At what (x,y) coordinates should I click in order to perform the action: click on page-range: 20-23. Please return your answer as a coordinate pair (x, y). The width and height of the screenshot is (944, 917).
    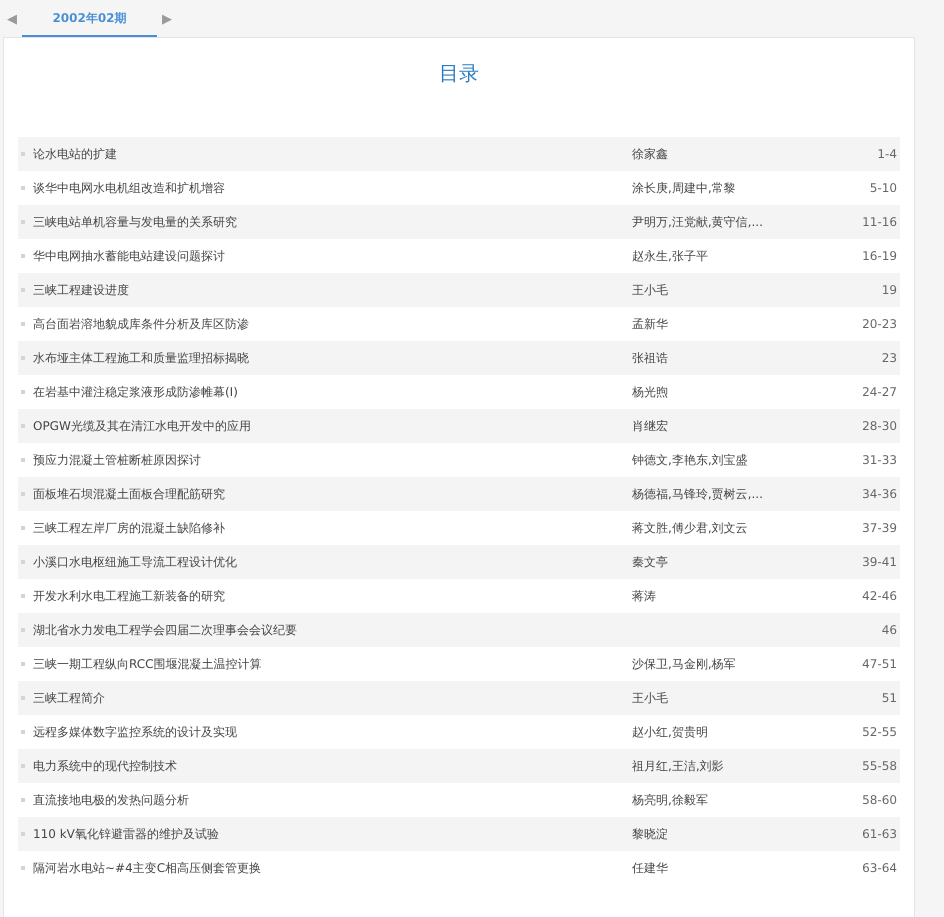
    Looking at the image, I should click on (880, 324).